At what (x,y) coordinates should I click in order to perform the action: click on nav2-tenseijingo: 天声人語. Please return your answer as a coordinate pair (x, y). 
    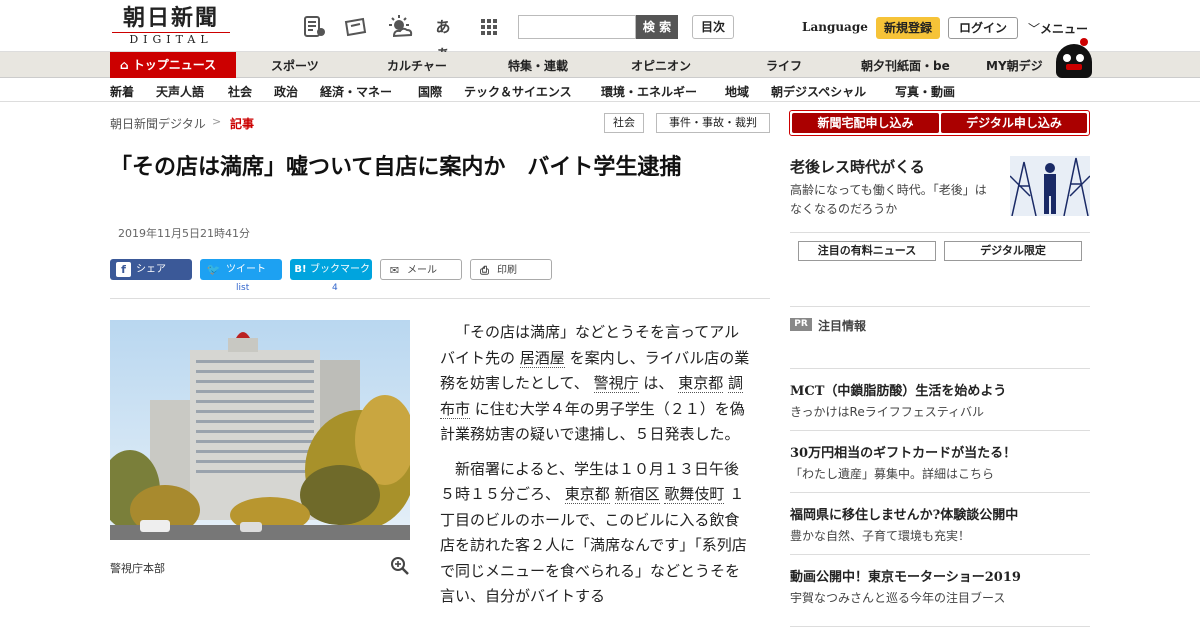
    Looking at the image, I should click on (180, 91).